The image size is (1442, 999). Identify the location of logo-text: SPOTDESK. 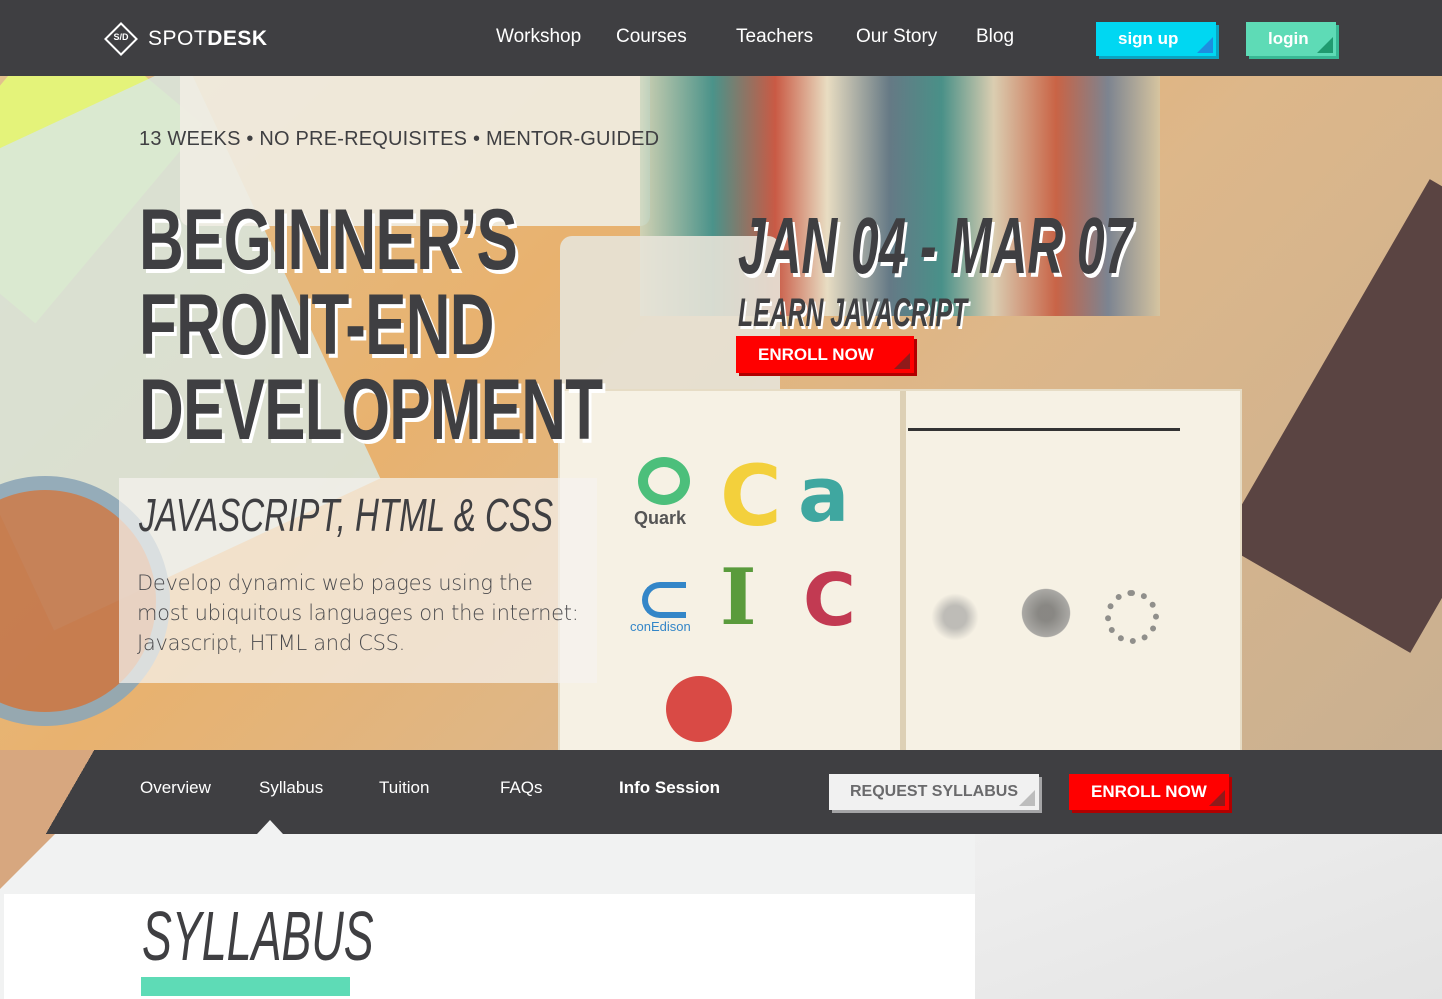
(208, 38).